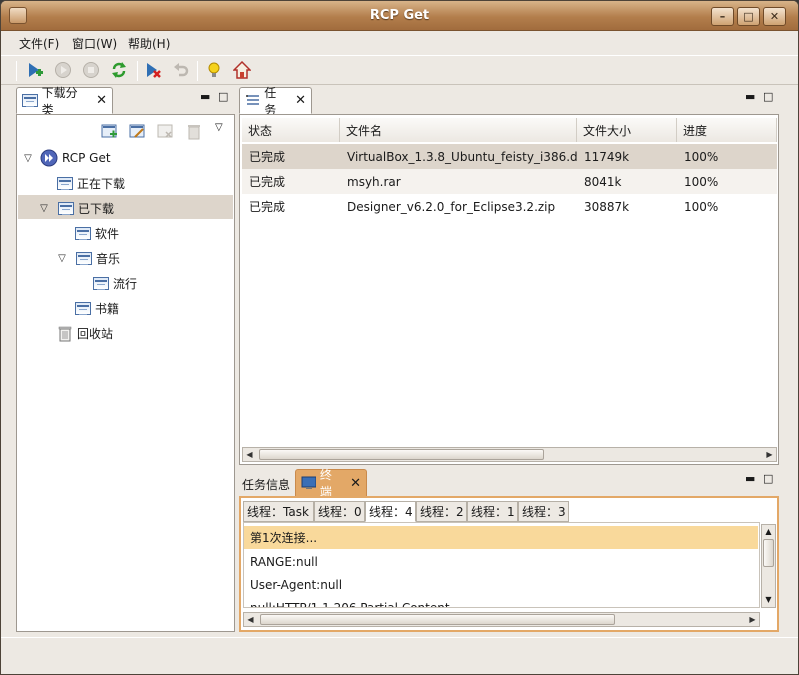 The width and height of the screenshot is (799, 675). Describe the element at coordinates (603, 181) in the screenshot. I see `cell-size: 8041k` at that location.